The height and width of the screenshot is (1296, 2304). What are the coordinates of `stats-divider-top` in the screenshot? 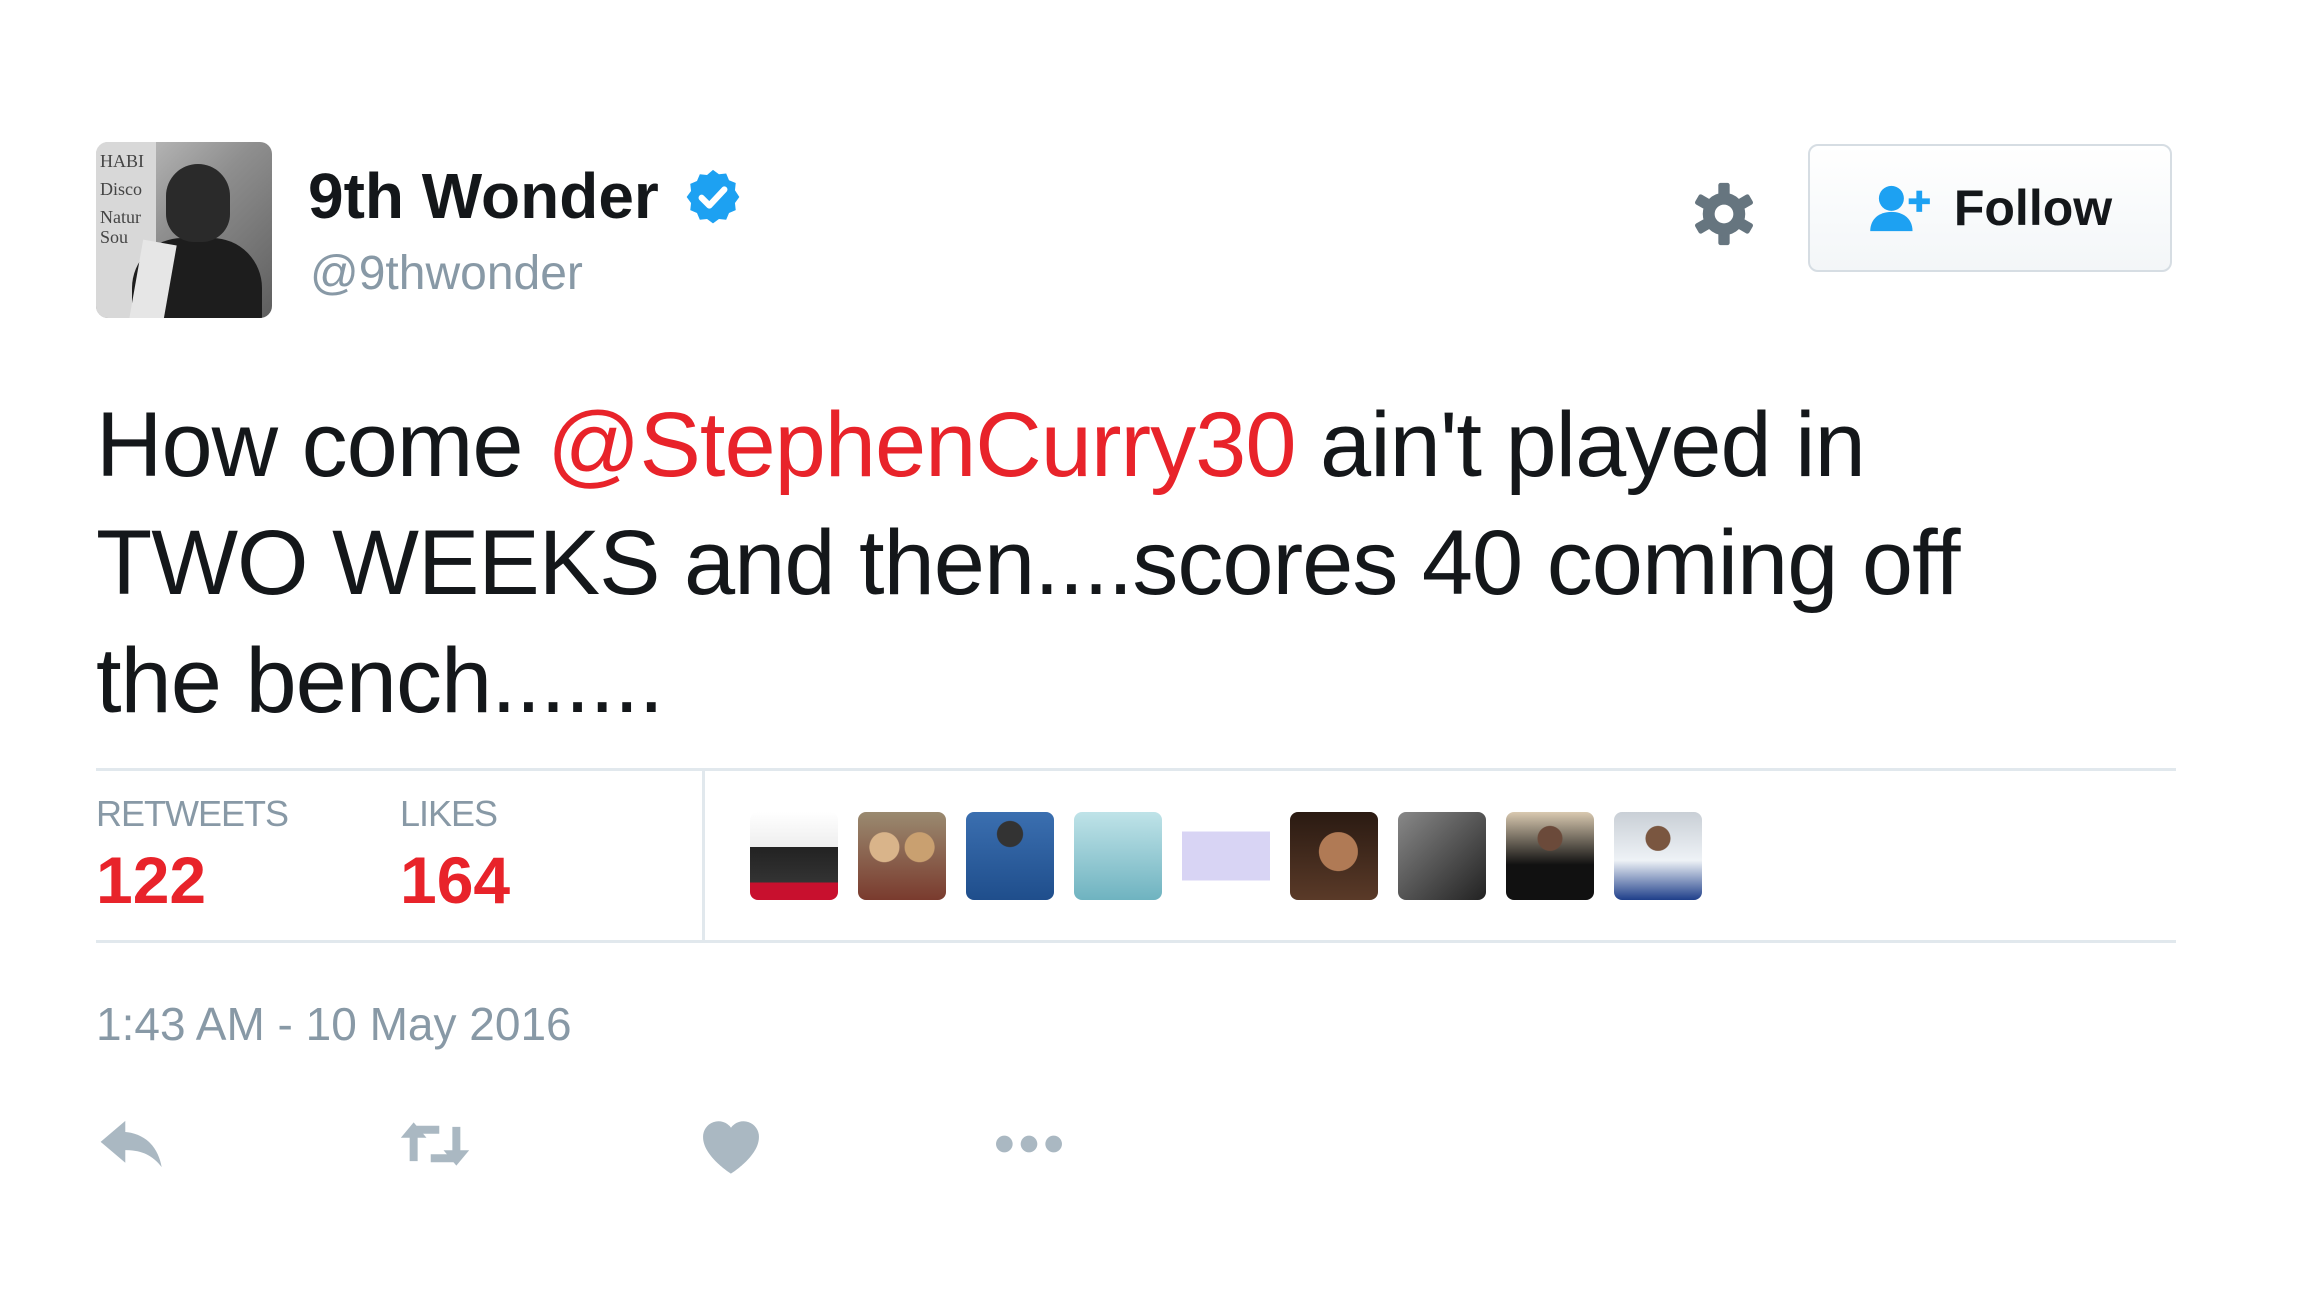 It's located at (1136, 769).